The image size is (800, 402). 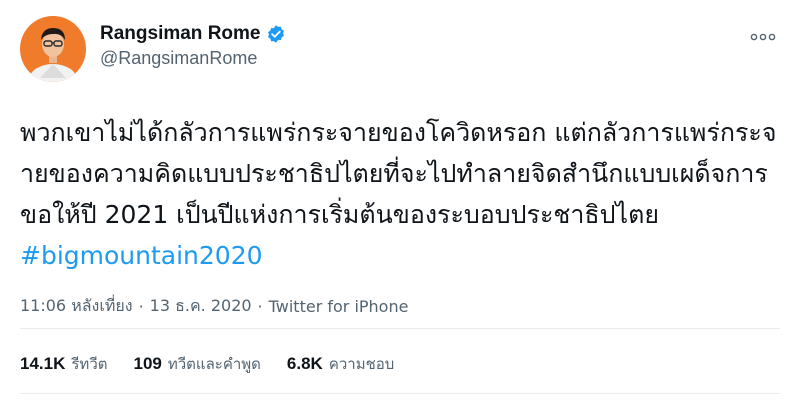 I want to click on author-identity: Rangsiman Rome @RangsimanRome, so click(x=193, y=42).